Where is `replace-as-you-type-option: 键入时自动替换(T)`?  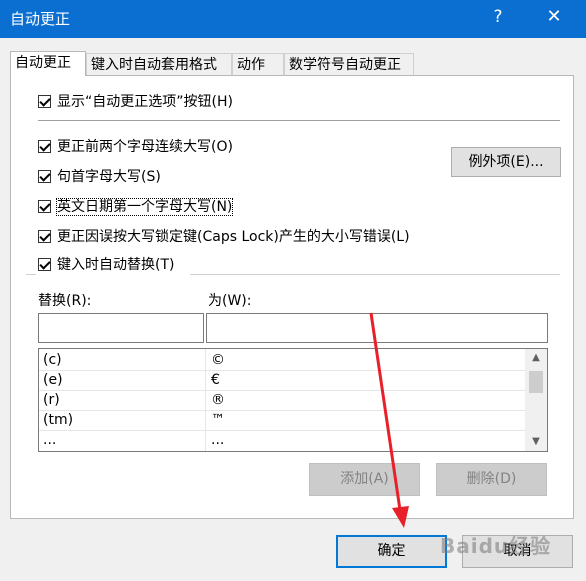 replace-as-you-type-option: 键入时自动替换(T) is located at coordinates (106, 265).